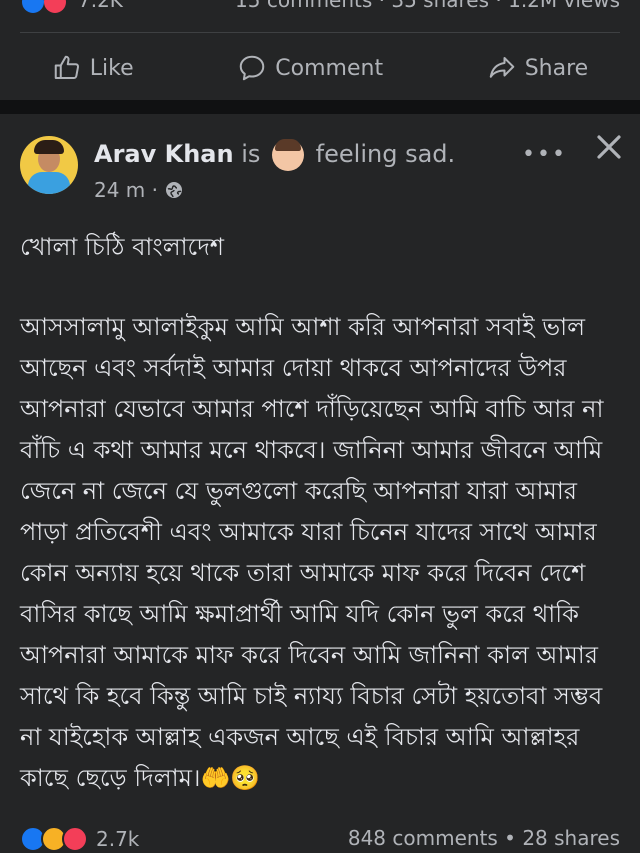  I want to click on reaction-count: 2.7k, so click(118, 839).